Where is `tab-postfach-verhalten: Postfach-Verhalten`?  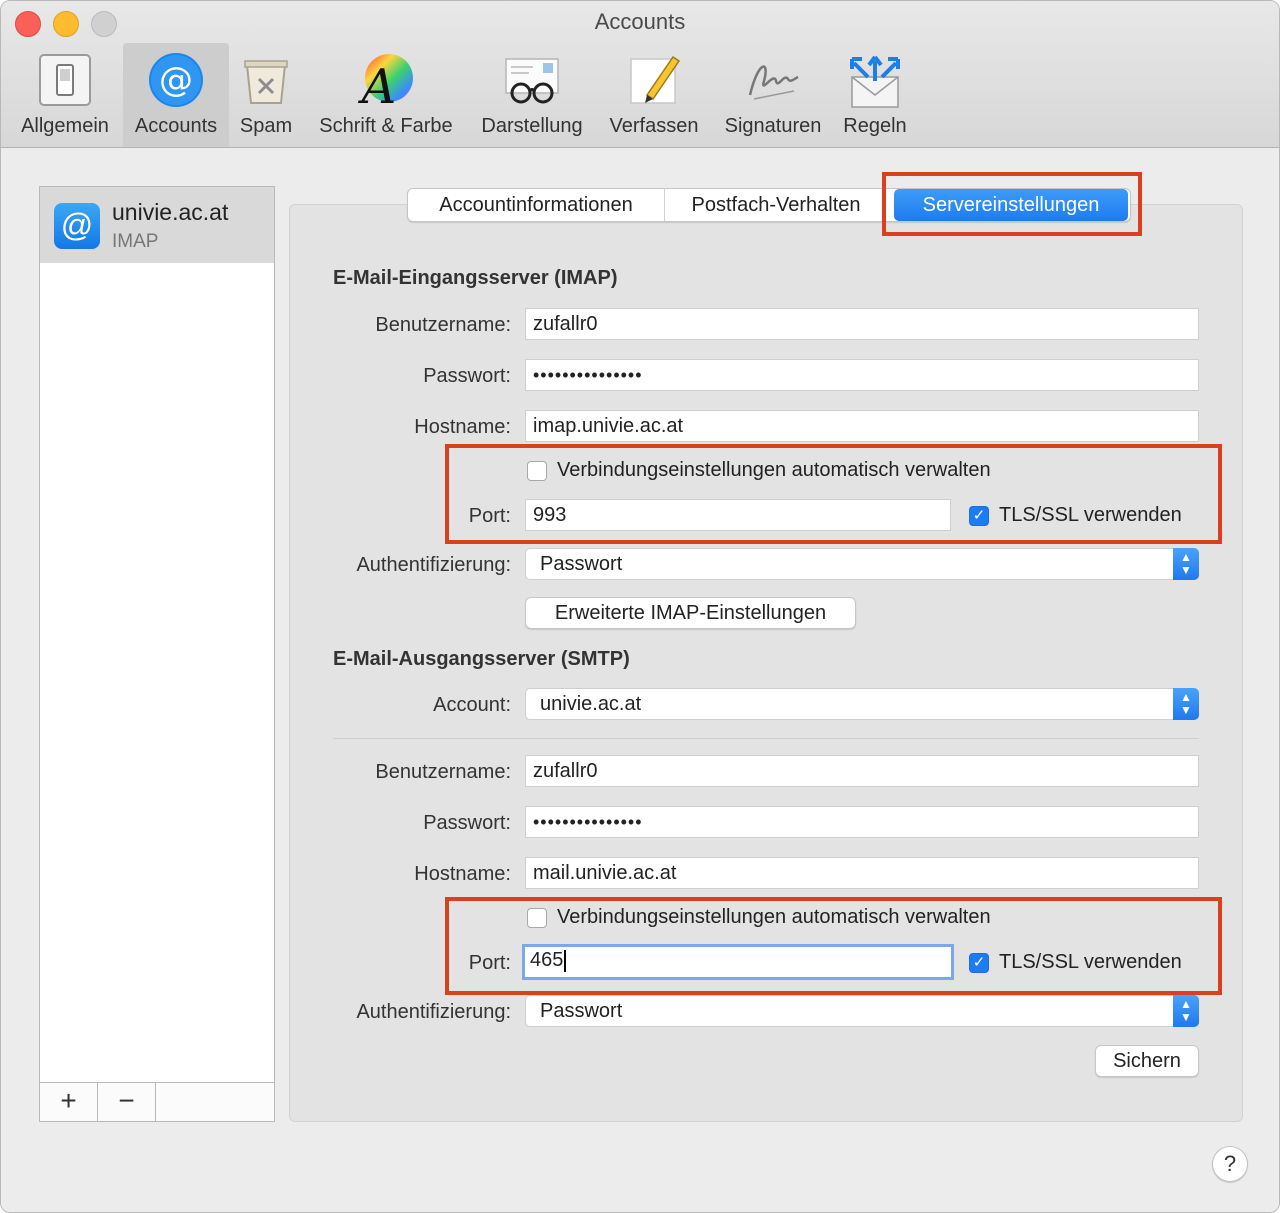 tab-postfach-verhalten: Postfach-Verhalten is located at coordinates (776, 205).